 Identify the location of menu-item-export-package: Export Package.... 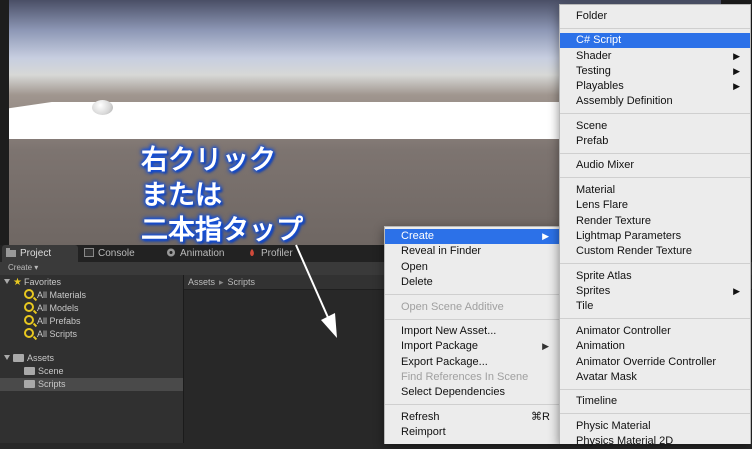
(472, 362).